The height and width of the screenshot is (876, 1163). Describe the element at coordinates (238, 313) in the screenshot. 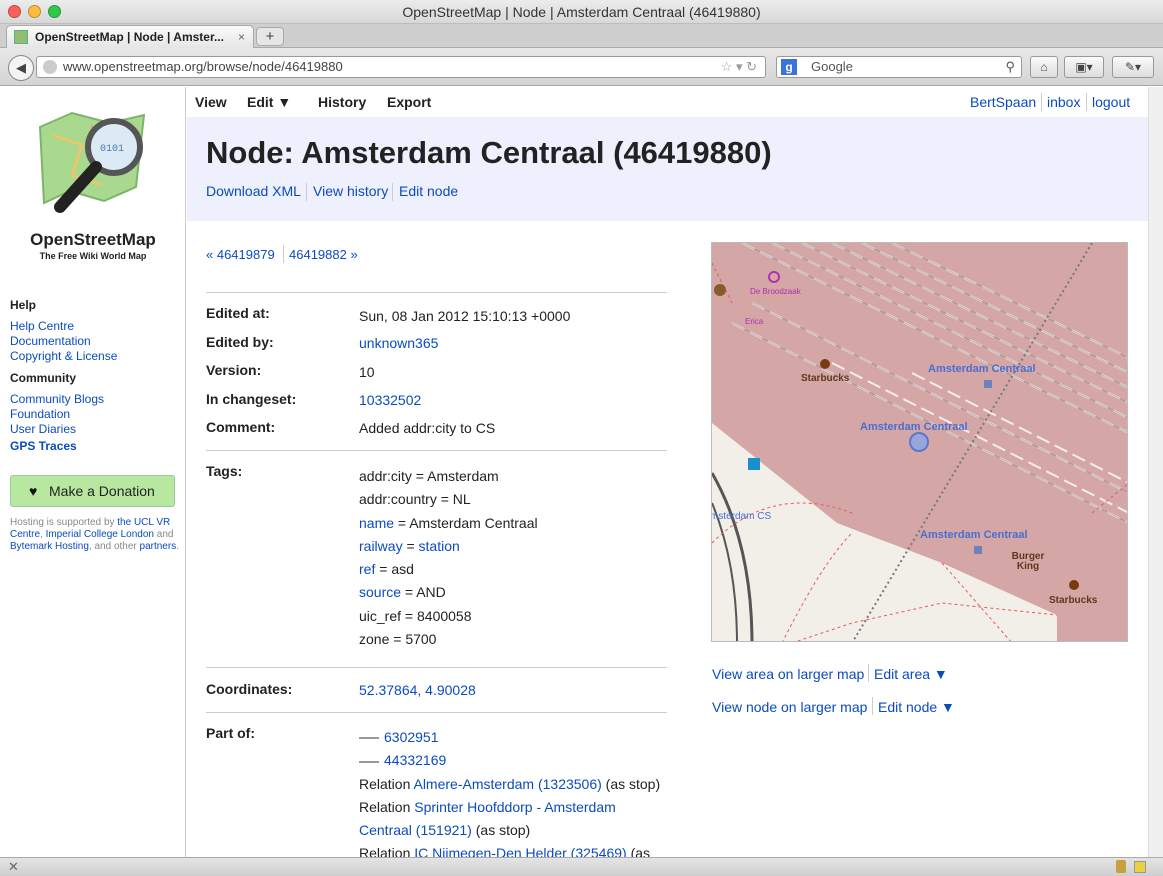

I see `edited-at-label: Edited at:` at that location.